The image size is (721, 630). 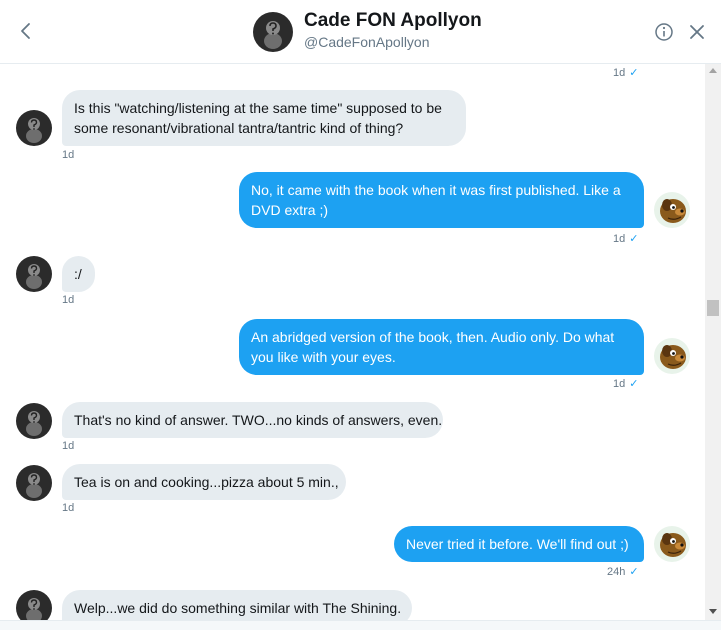 I want to click on info-circle-icon, so click(x=664, y=32).